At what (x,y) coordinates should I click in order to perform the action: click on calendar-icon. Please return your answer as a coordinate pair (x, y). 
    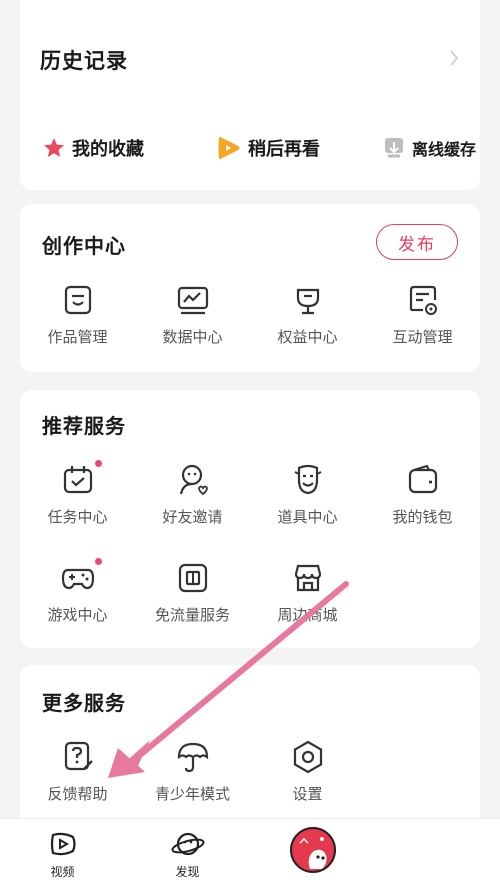
    Looking at the image, I should click on (81, 479).